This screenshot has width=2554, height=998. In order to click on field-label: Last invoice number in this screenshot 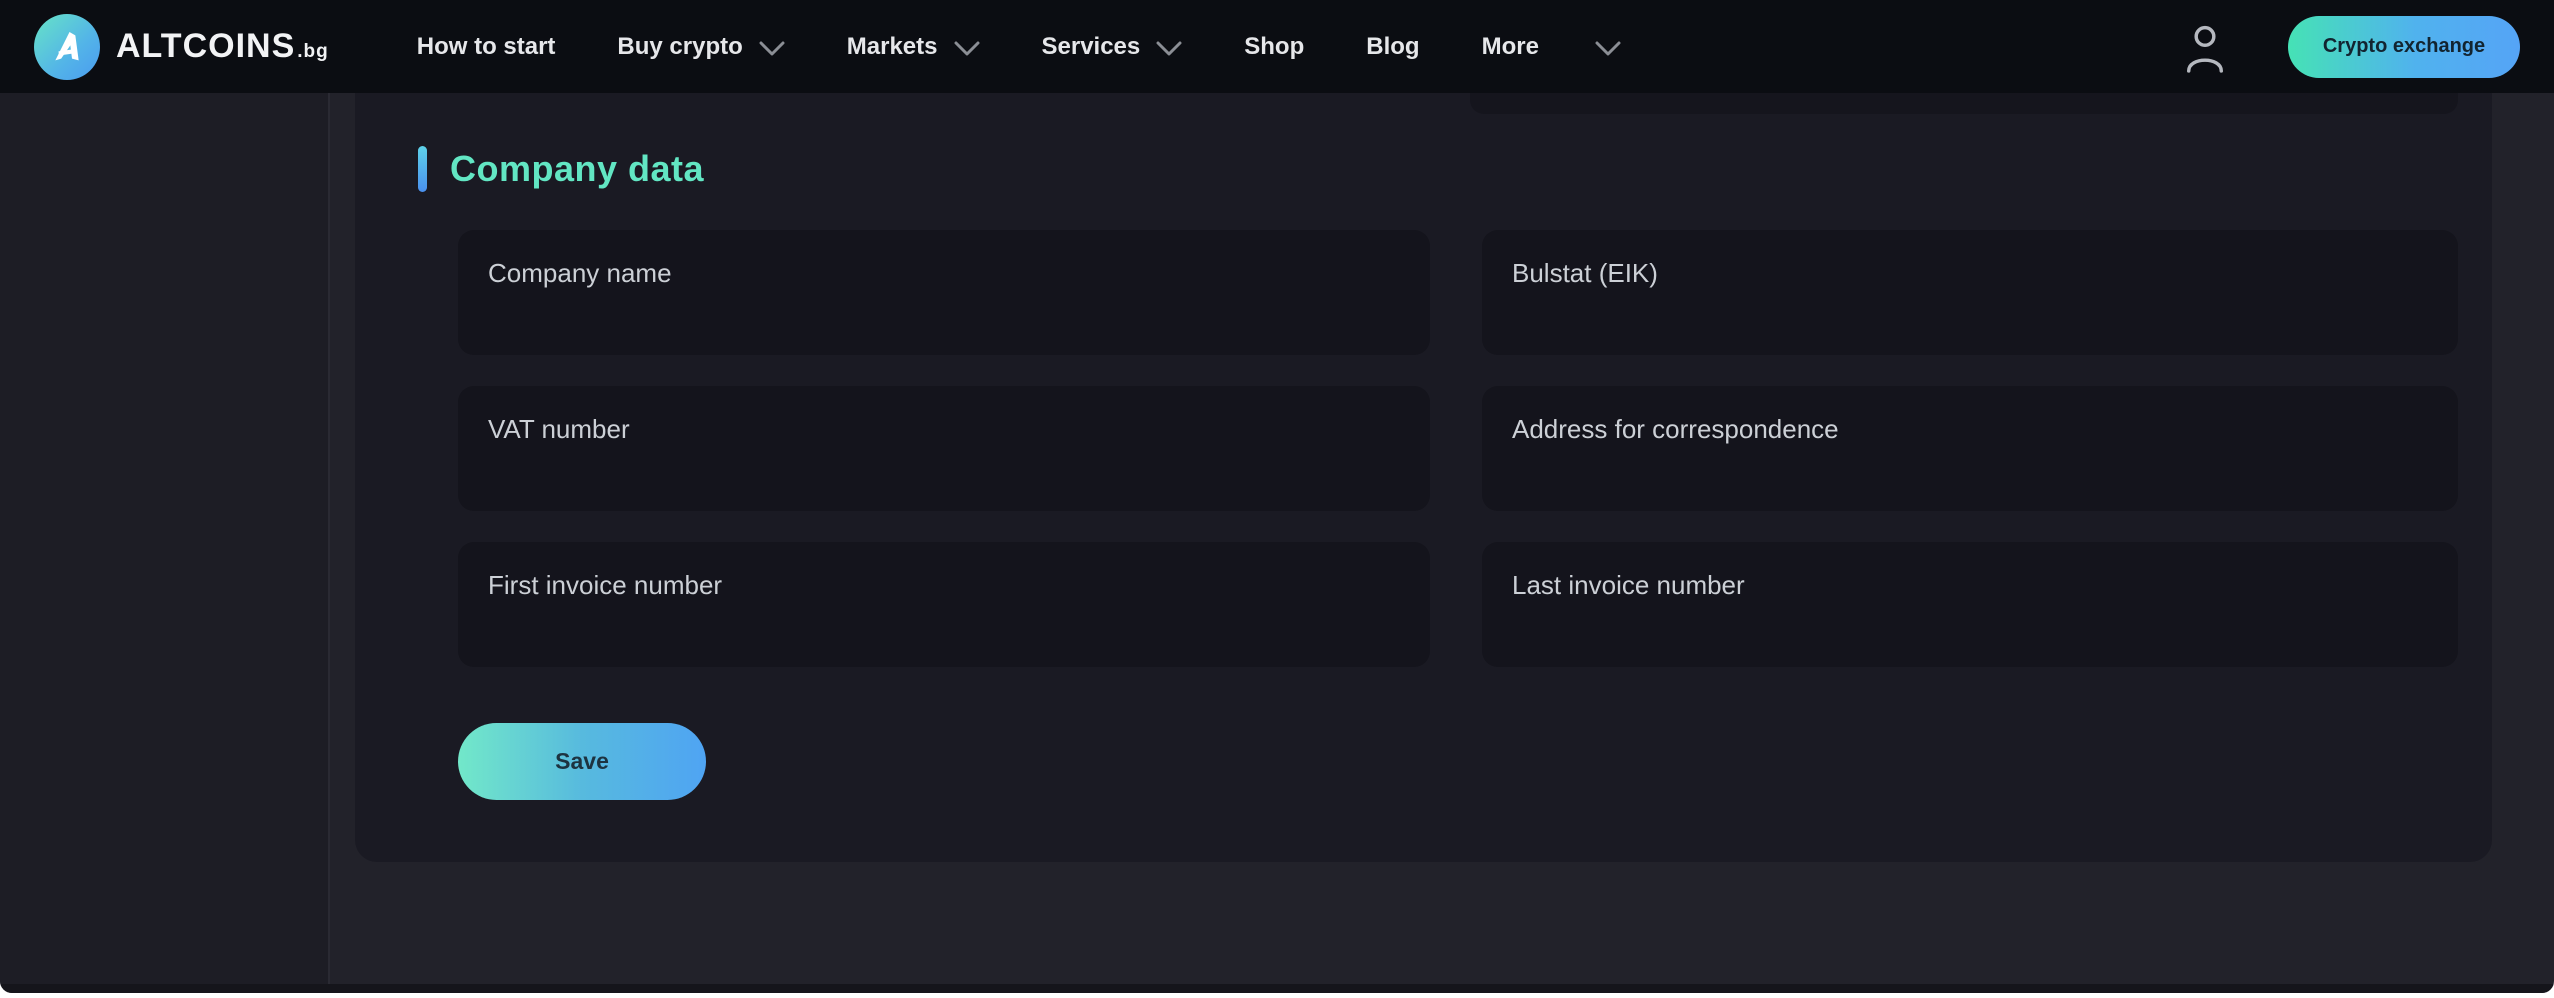, I will do `click(1628, 585)`.